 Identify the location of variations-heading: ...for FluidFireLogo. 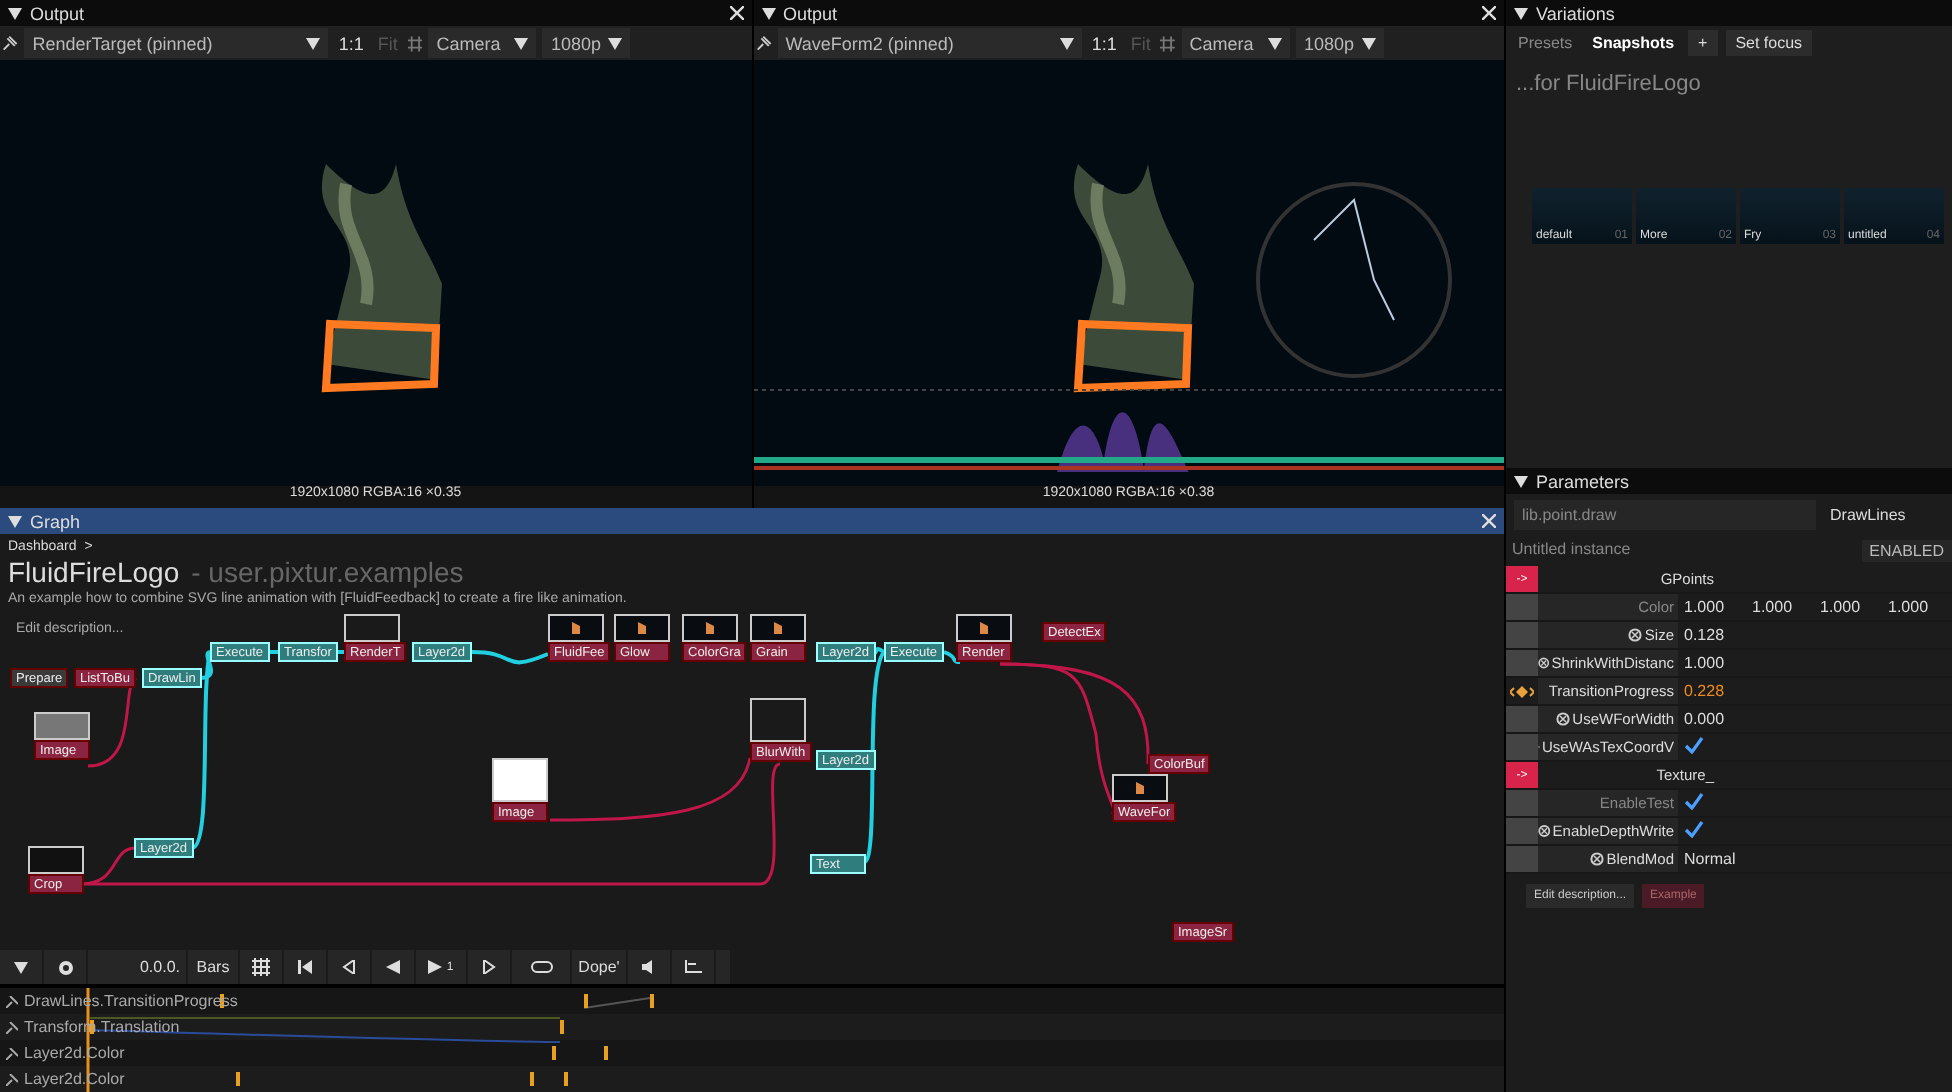
(1608, 85).